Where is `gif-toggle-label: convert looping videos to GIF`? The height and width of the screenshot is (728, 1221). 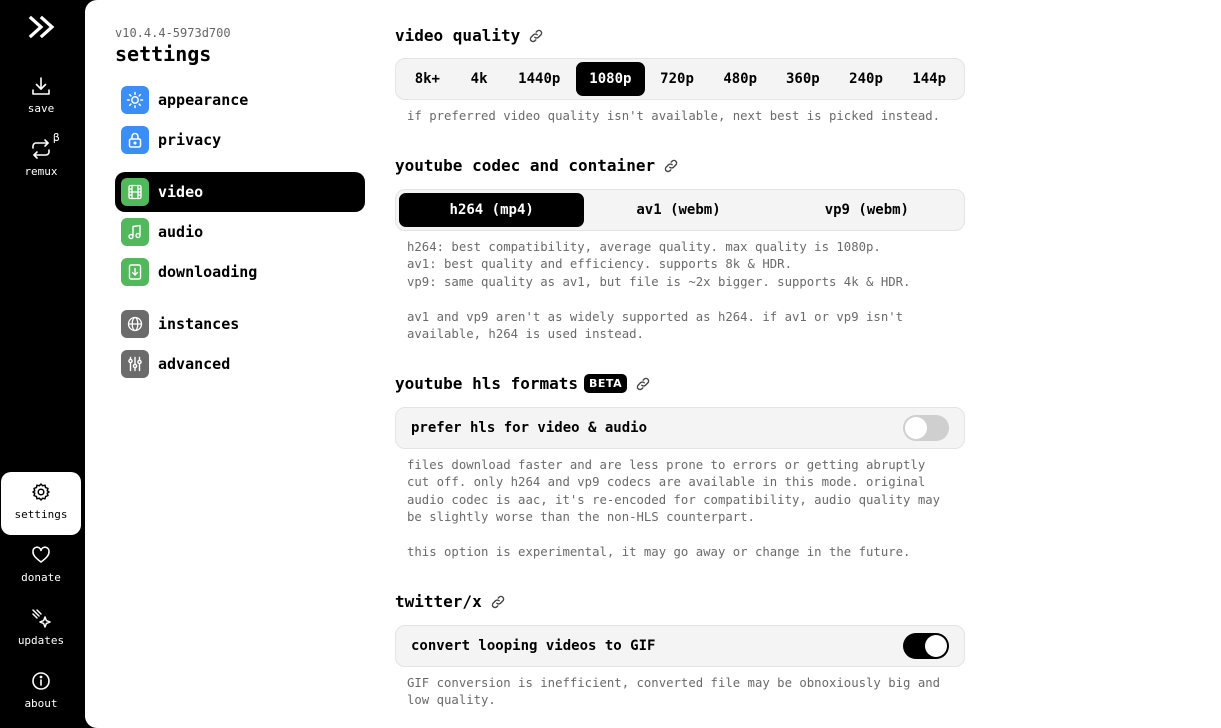
gif-toggle-label: convert looping videos to GIF is located at coordinates (533, 646).